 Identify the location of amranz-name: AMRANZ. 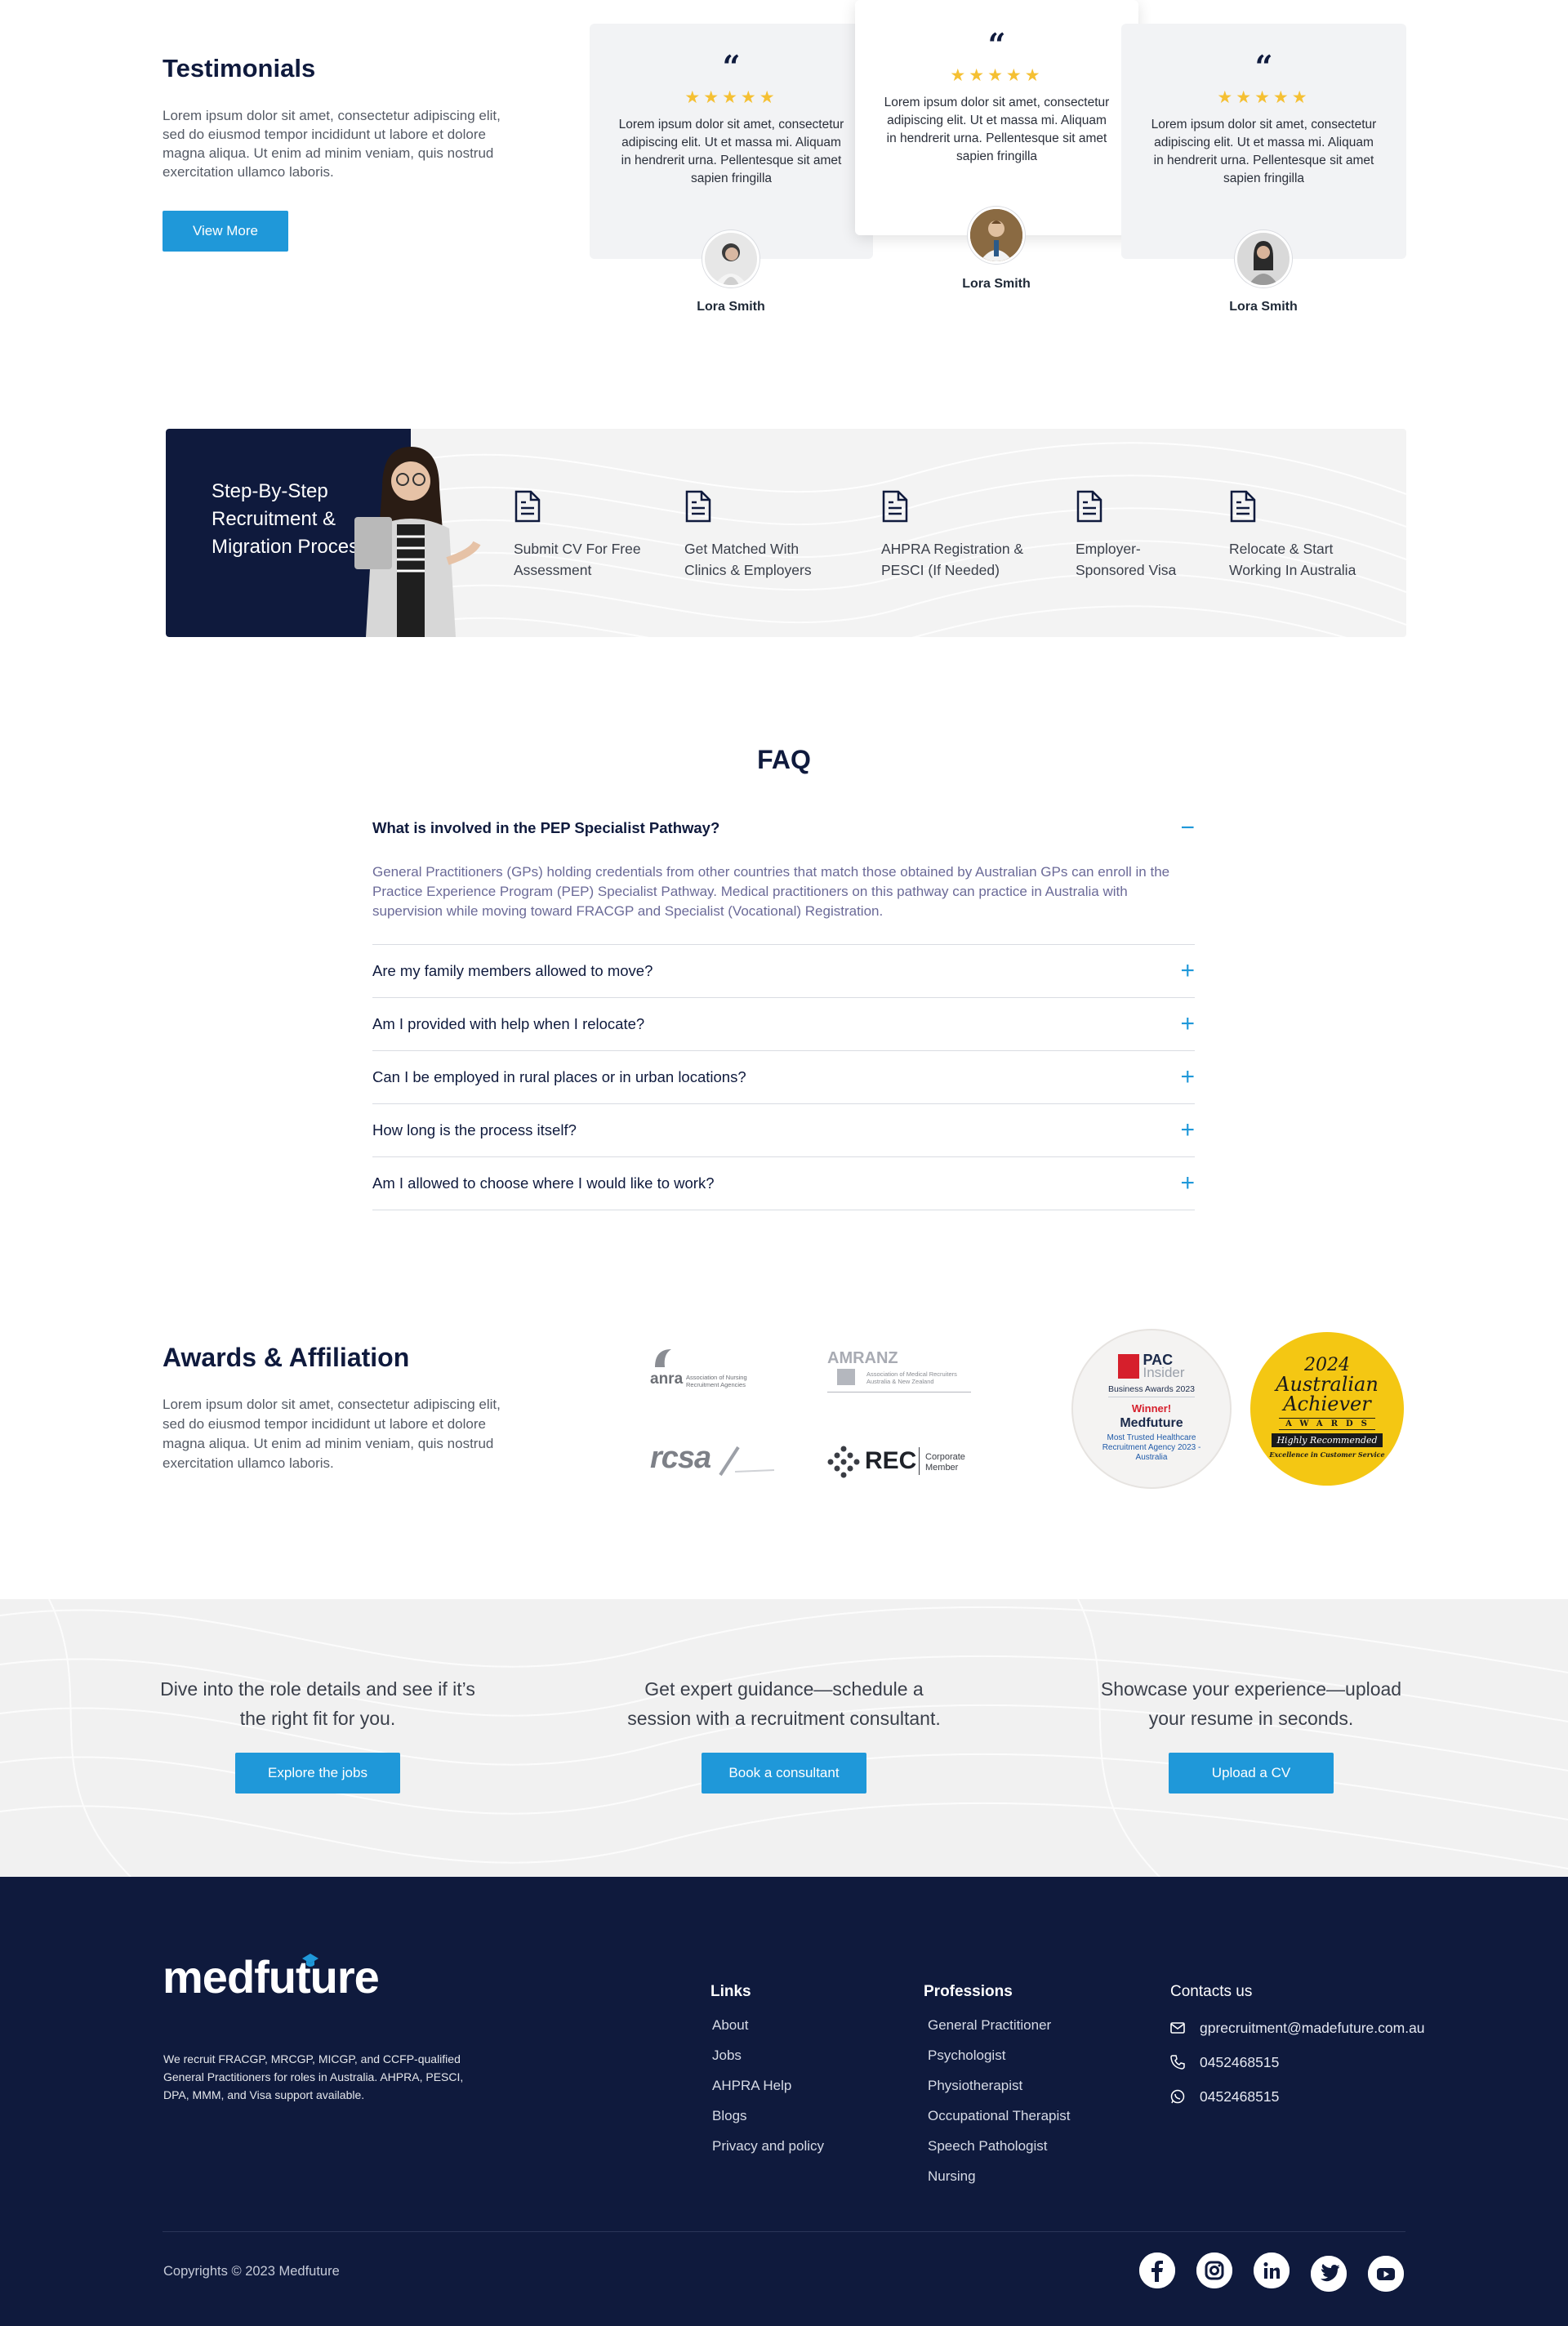
(862, 1358).